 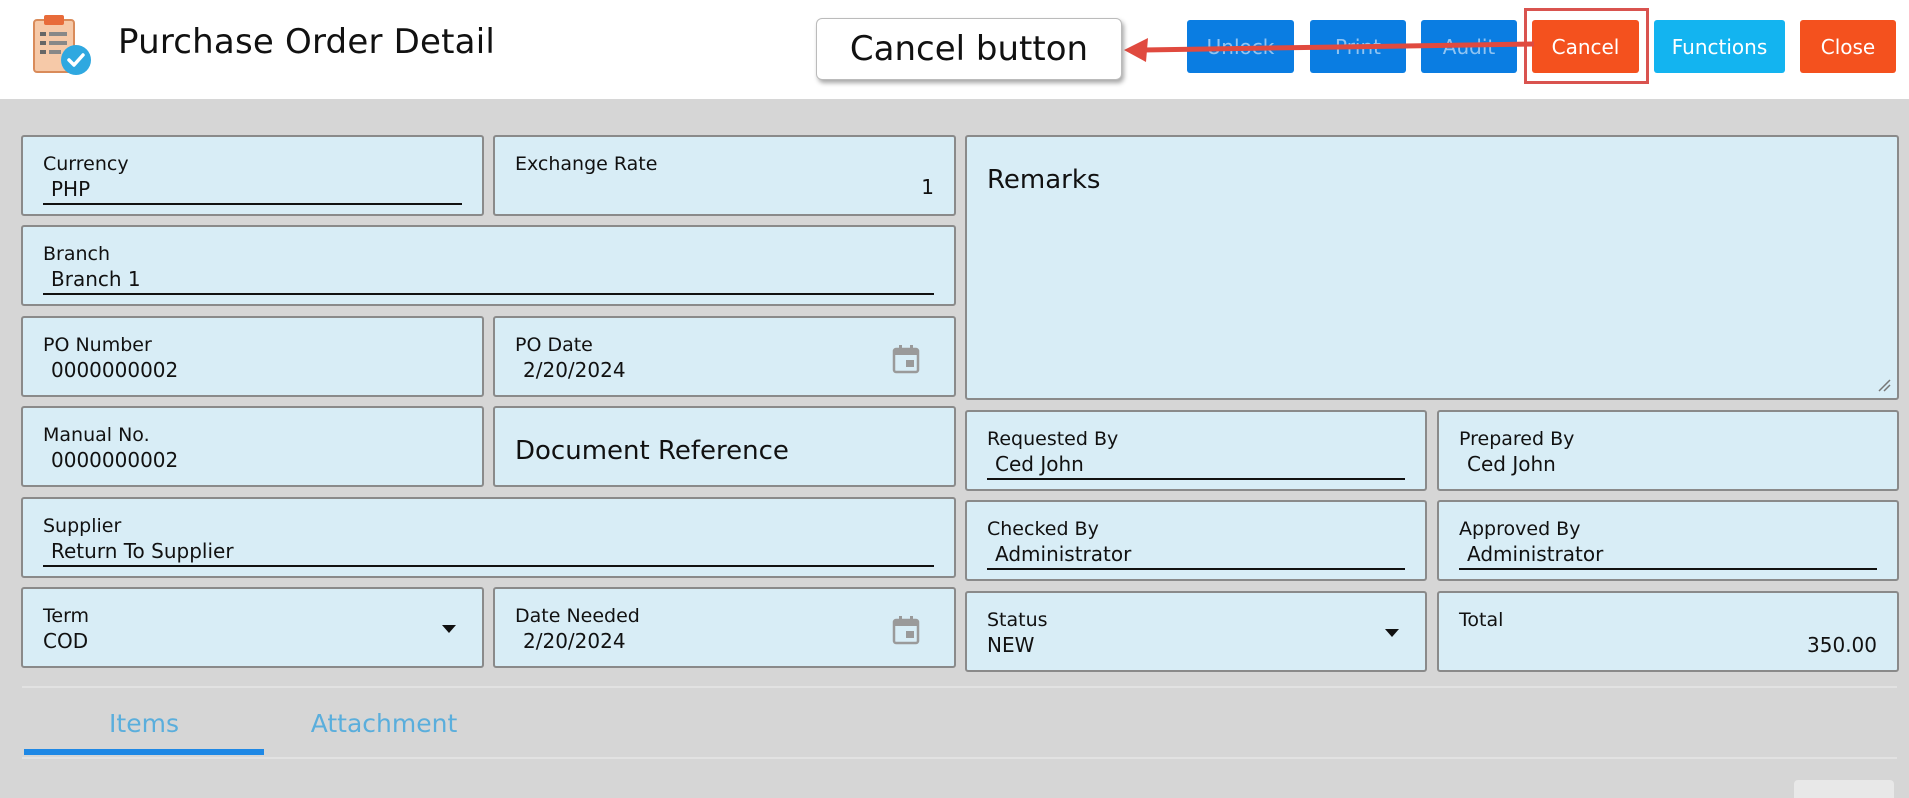 What do you see at coordinates (488, 566) in the screenshot?
I see `supplier-underline` at bounding box center [488, 566].